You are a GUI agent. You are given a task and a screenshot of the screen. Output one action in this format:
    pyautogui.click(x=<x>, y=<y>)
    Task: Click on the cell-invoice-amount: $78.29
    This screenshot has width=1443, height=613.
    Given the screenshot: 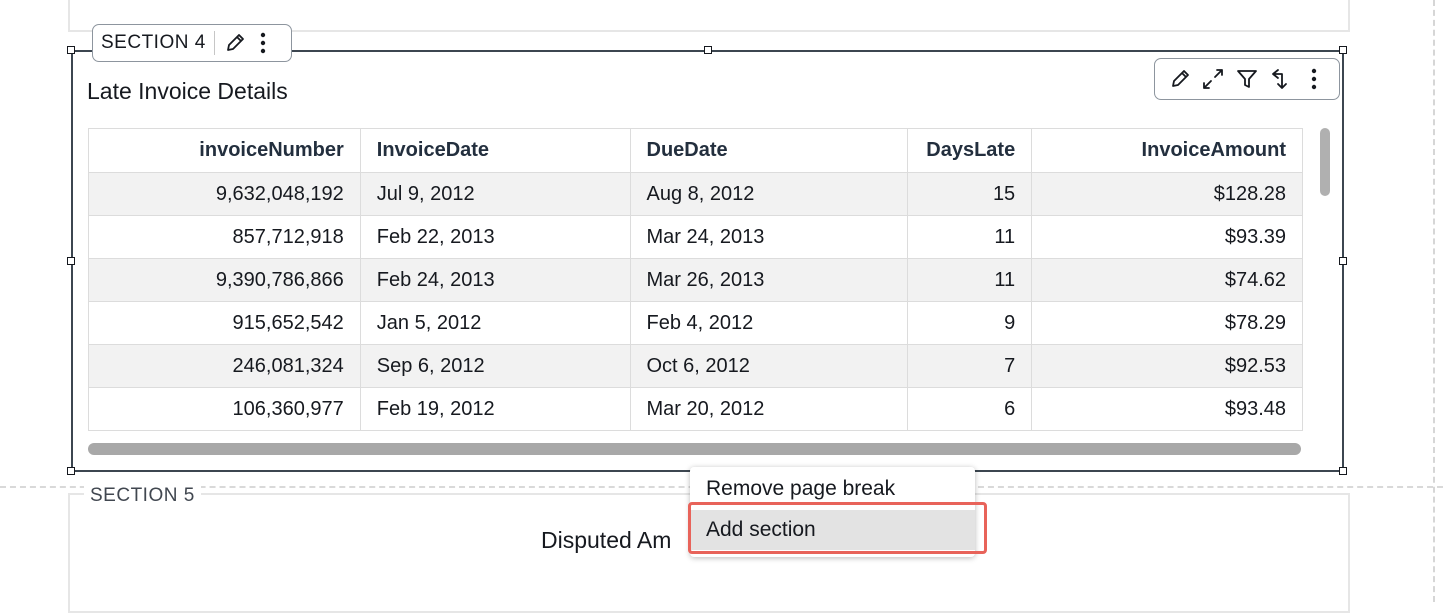 What is the action you would take?
    pyautogui.click(x=1167, y=323)
    